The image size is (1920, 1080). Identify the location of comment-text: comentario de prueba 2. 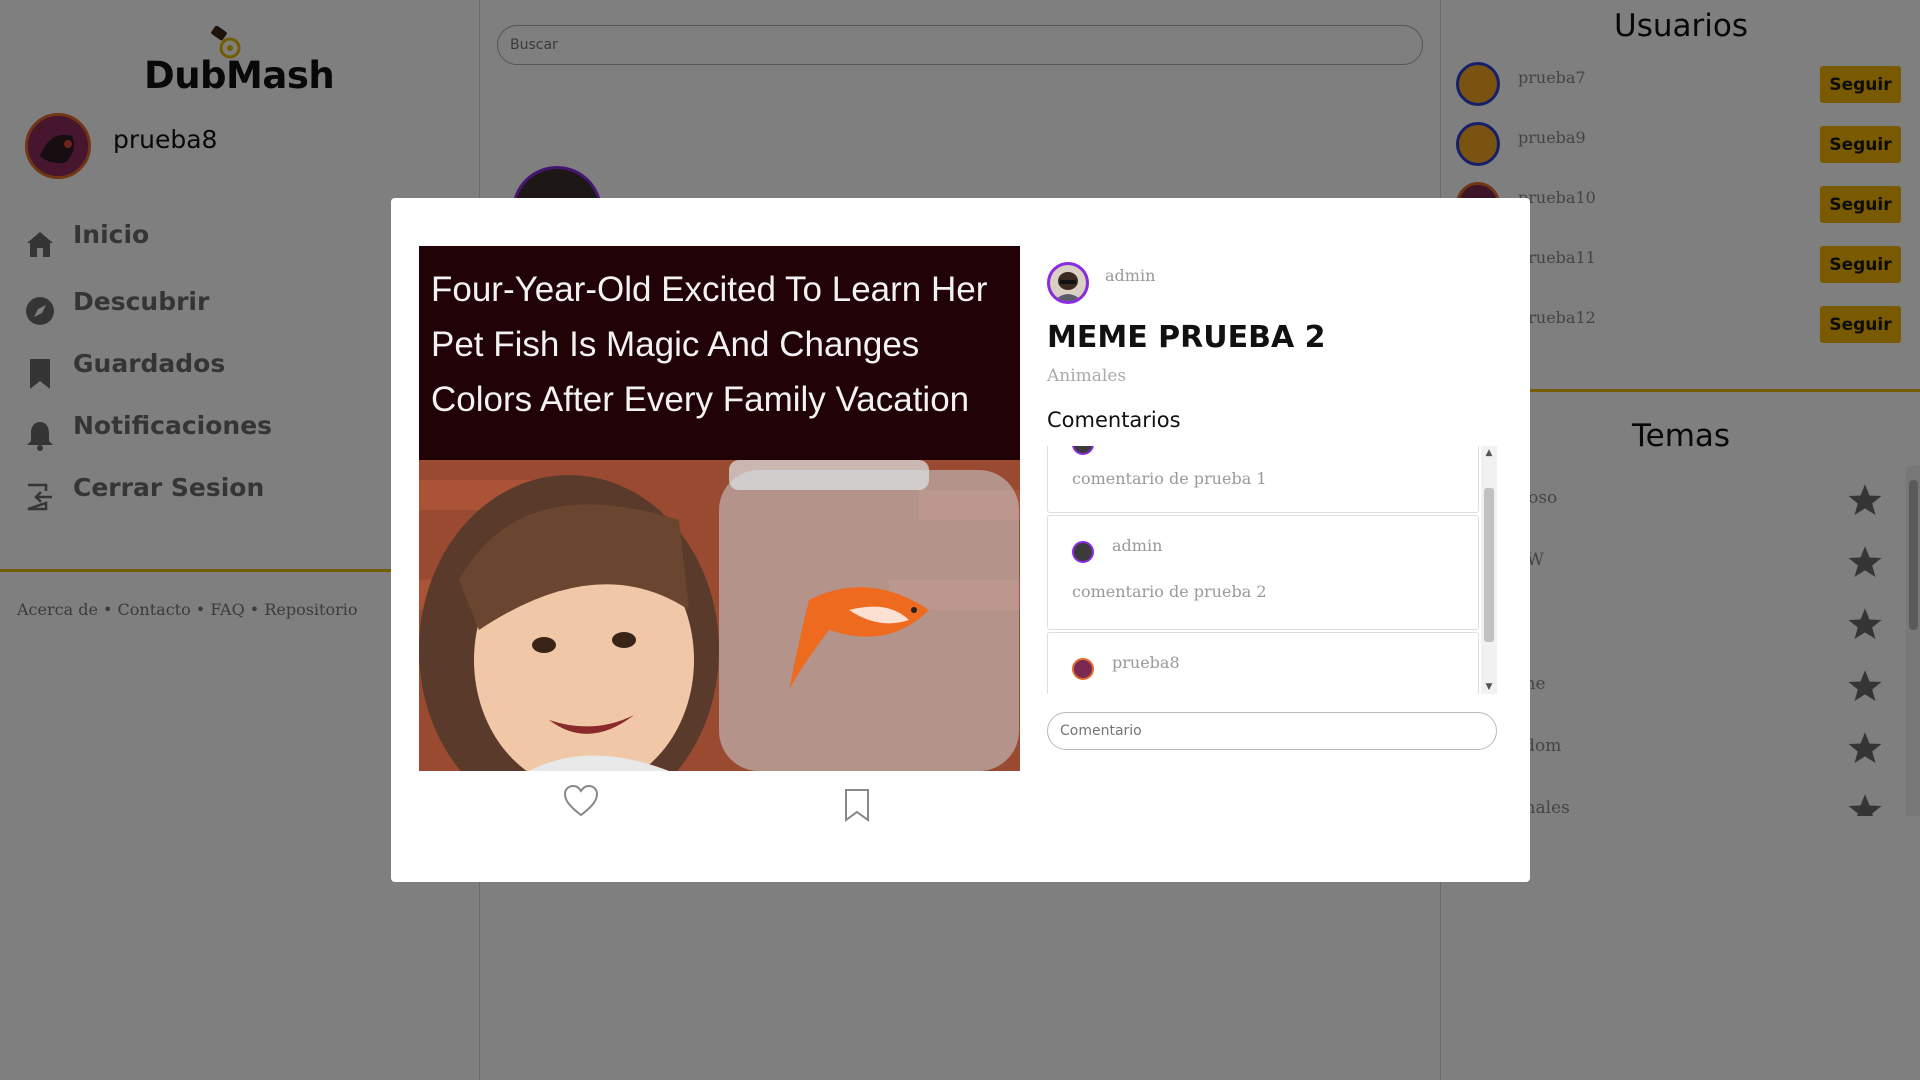
(1169, 591).